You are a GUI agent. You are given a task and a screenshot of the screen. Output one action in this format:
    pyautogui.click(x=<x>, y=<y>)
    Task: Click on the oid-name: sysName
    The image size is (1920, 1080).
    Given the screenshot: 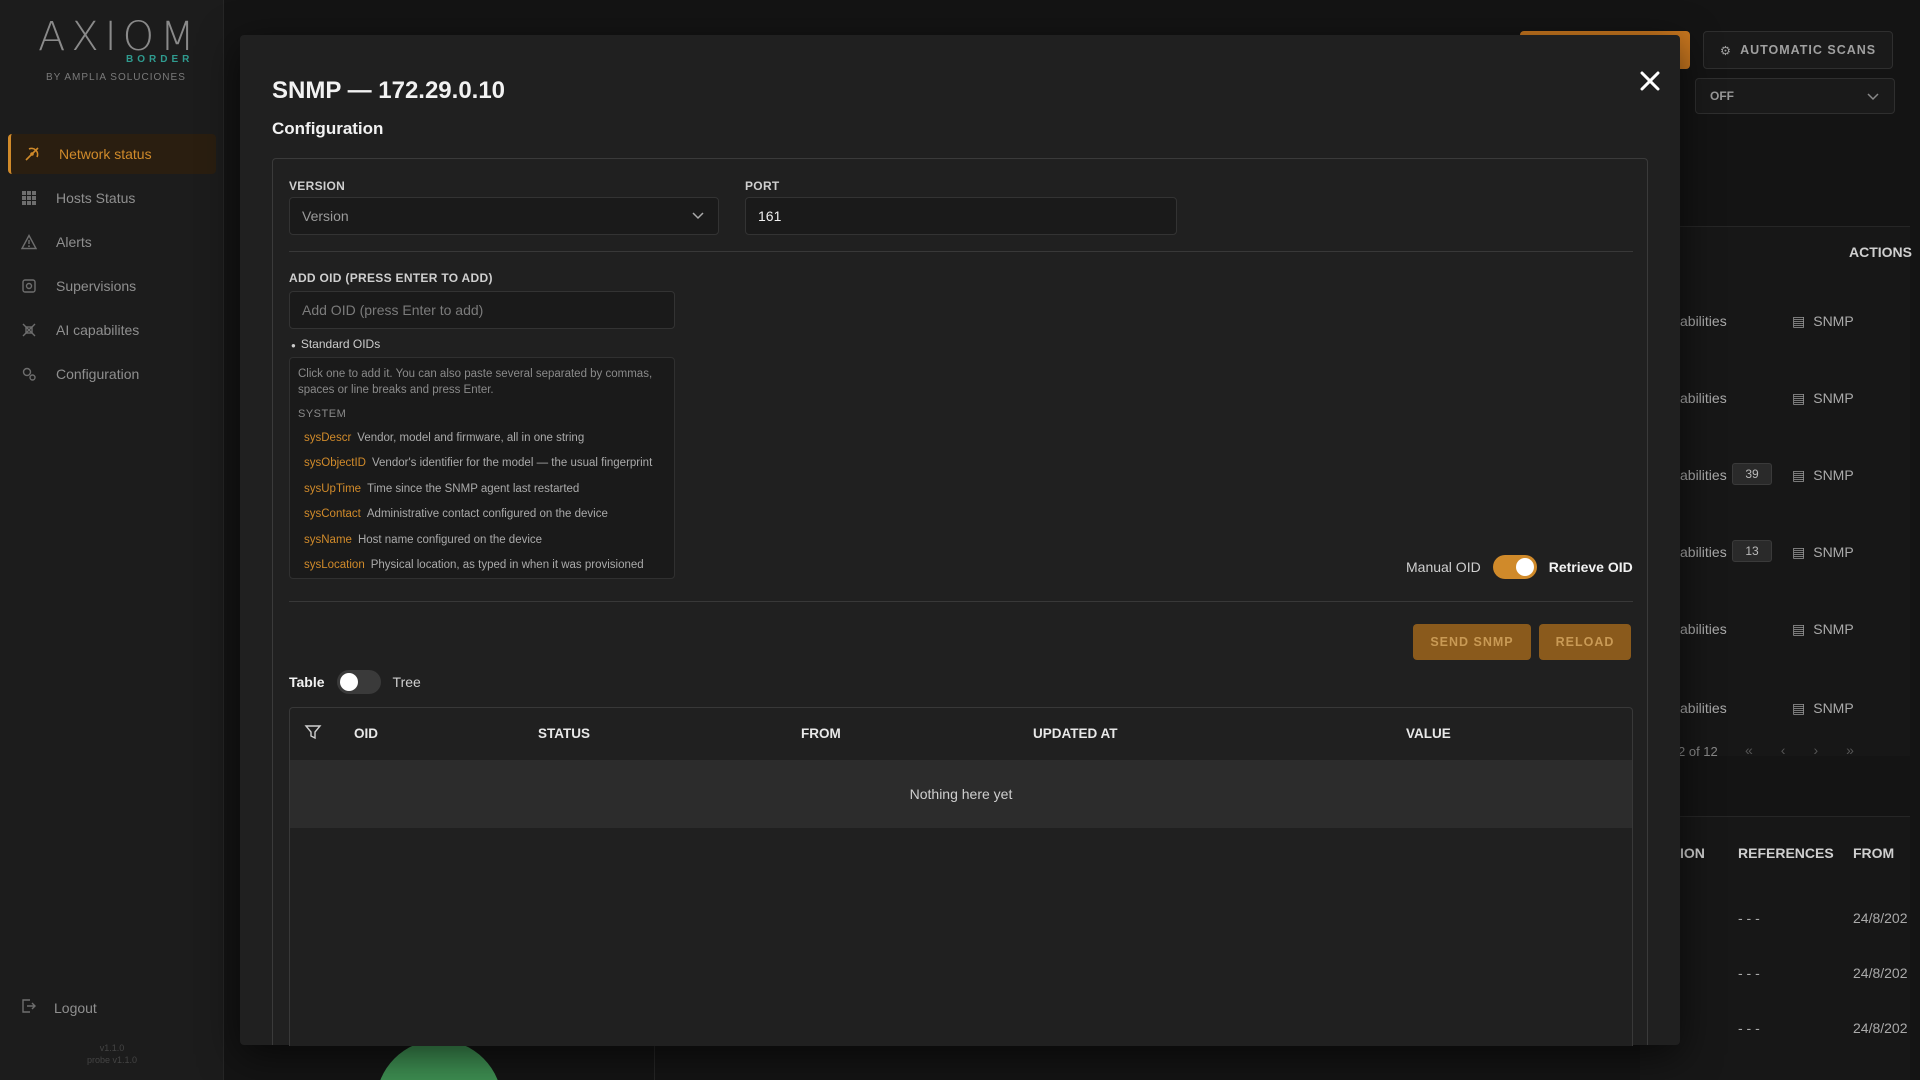 What is the action you would take?
    pyautogui.click(x=328, y=540)
    